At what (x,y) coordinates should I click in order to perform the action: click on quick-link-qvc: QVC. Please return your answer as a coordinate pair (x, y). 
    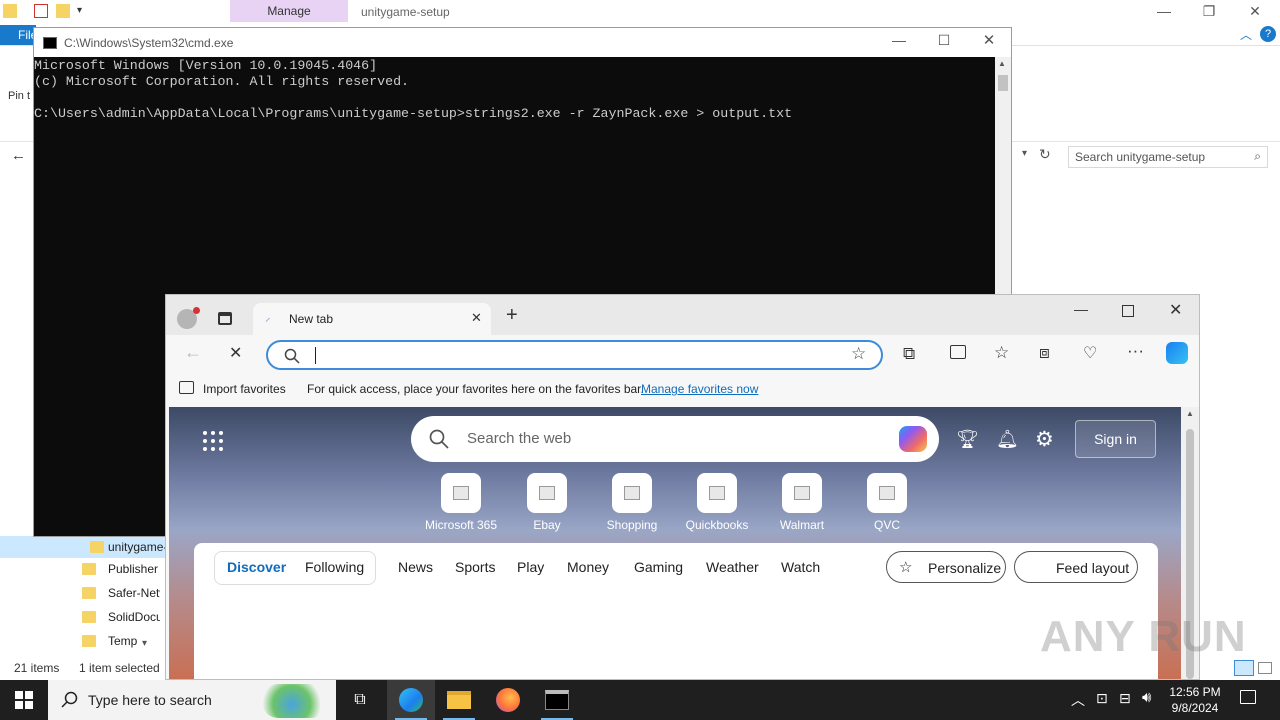
    Looking at the image, I should click on (887, 502).